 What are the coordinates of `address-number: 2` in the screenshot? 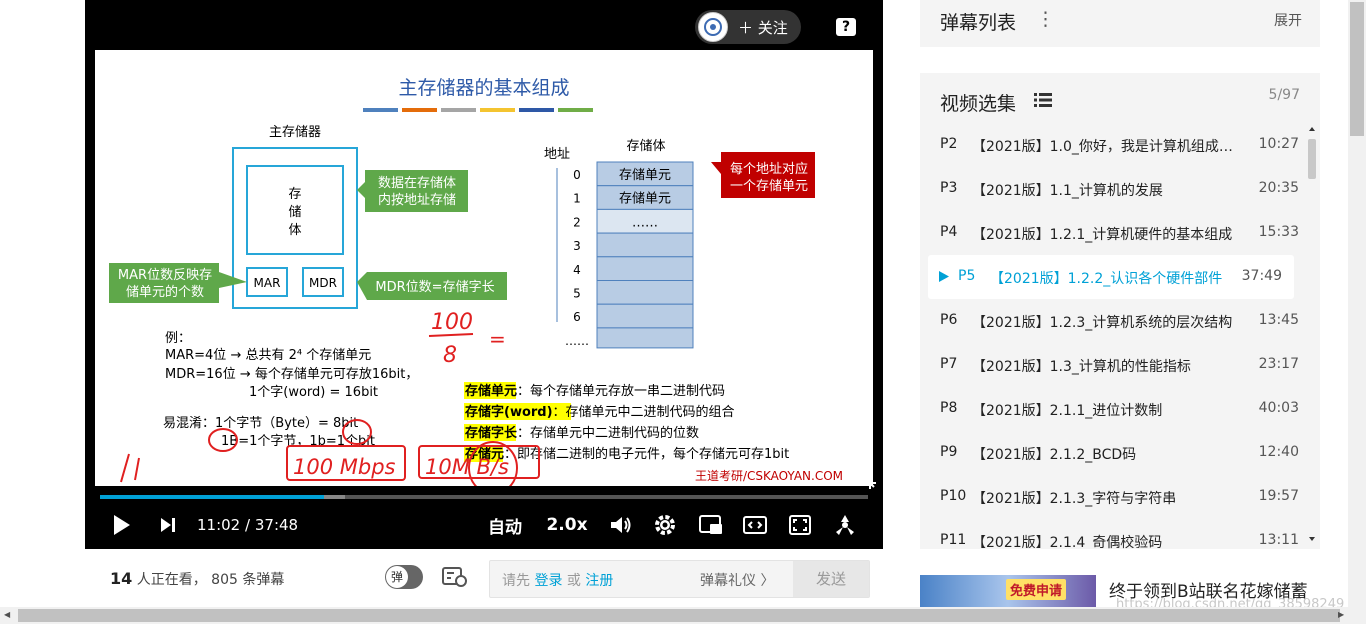 It's located at (577, 222).